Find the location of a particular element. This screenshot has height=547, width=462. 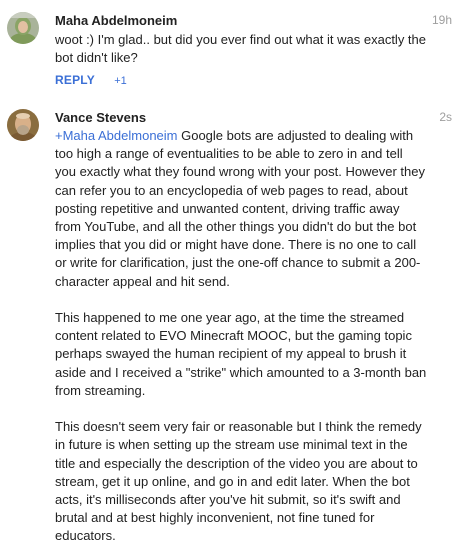

comment-author: Maha Abdelmoneim is located at coordinates (116, 20).